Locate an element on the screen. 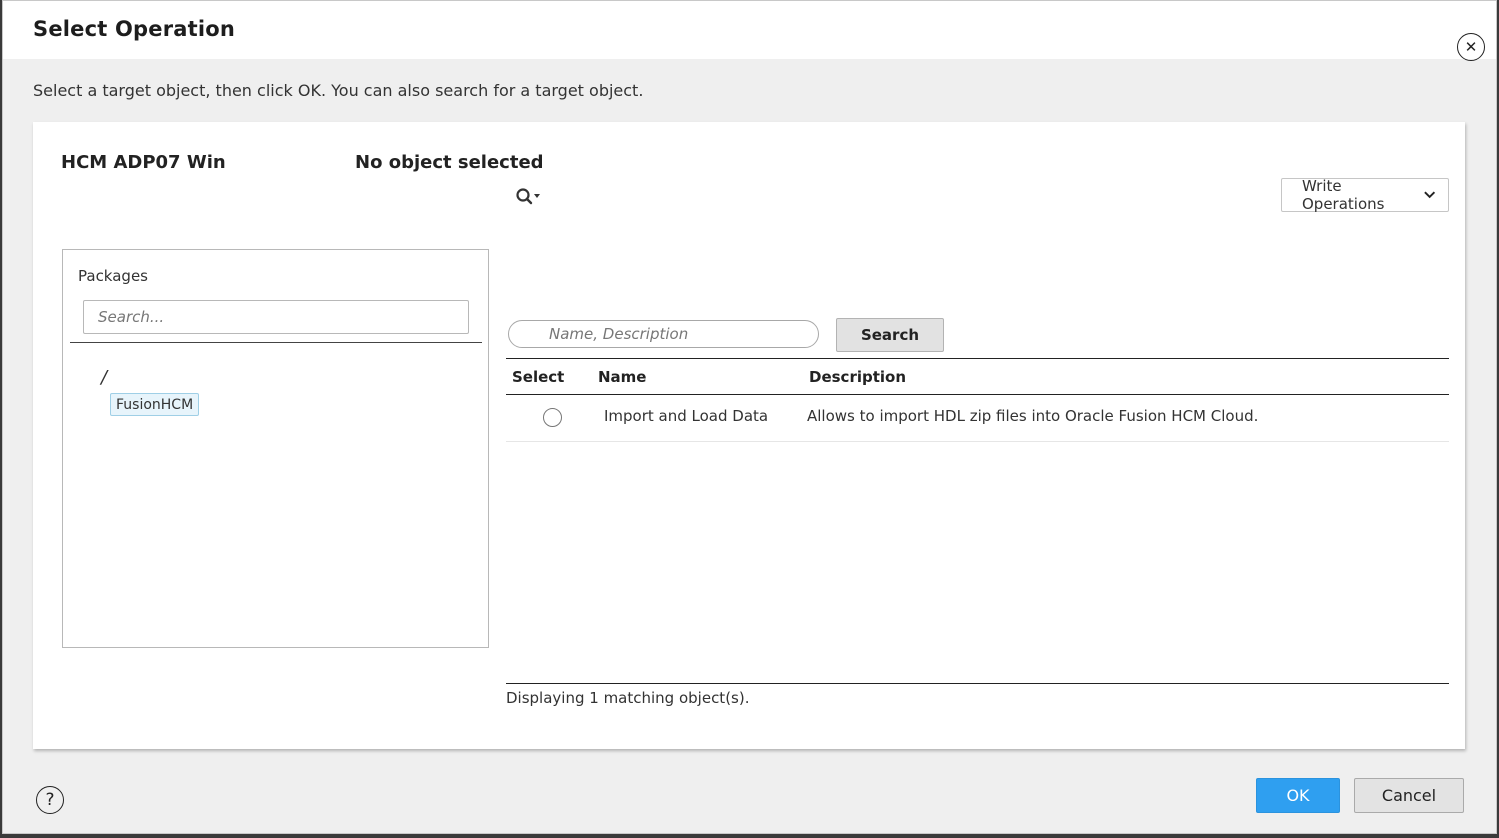  dialog-header: Select Operation is located at coordinates (749, 30).